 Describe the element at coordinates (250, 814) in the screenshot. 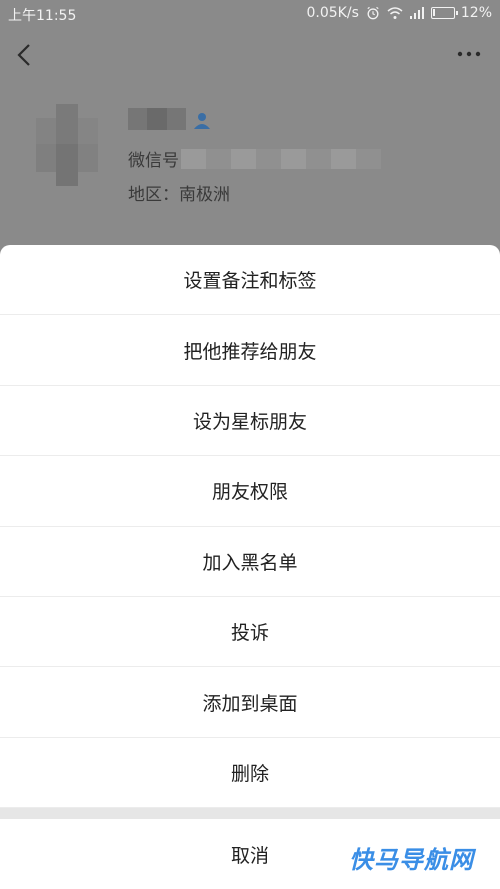

I see `sheet-separator` at that location.